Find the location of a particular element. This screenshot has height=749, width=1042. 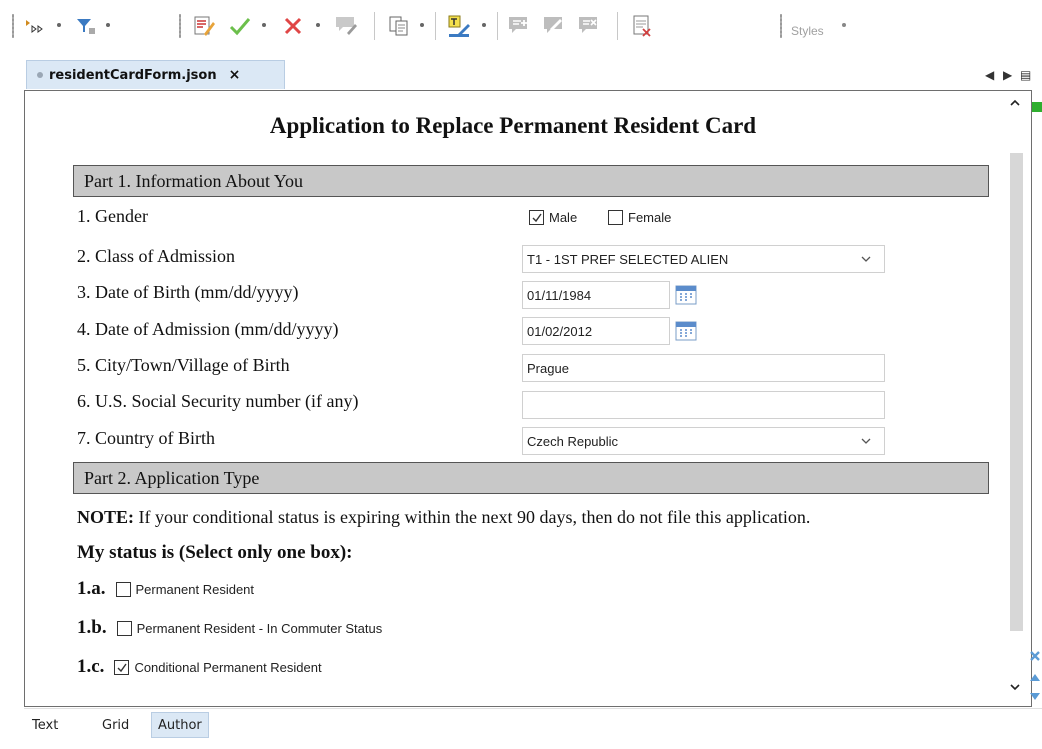

date-of-admission-value: 01/02/2012 is located at coordinates (560, 331).